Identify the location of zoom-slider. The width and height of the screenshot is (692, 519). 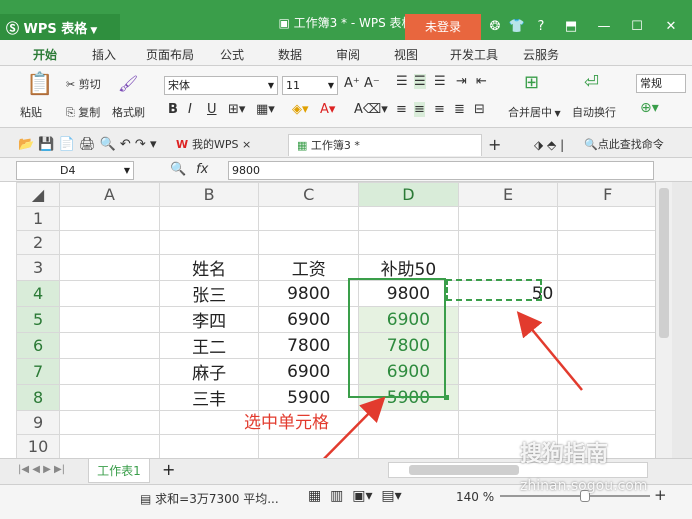
(575, 496).